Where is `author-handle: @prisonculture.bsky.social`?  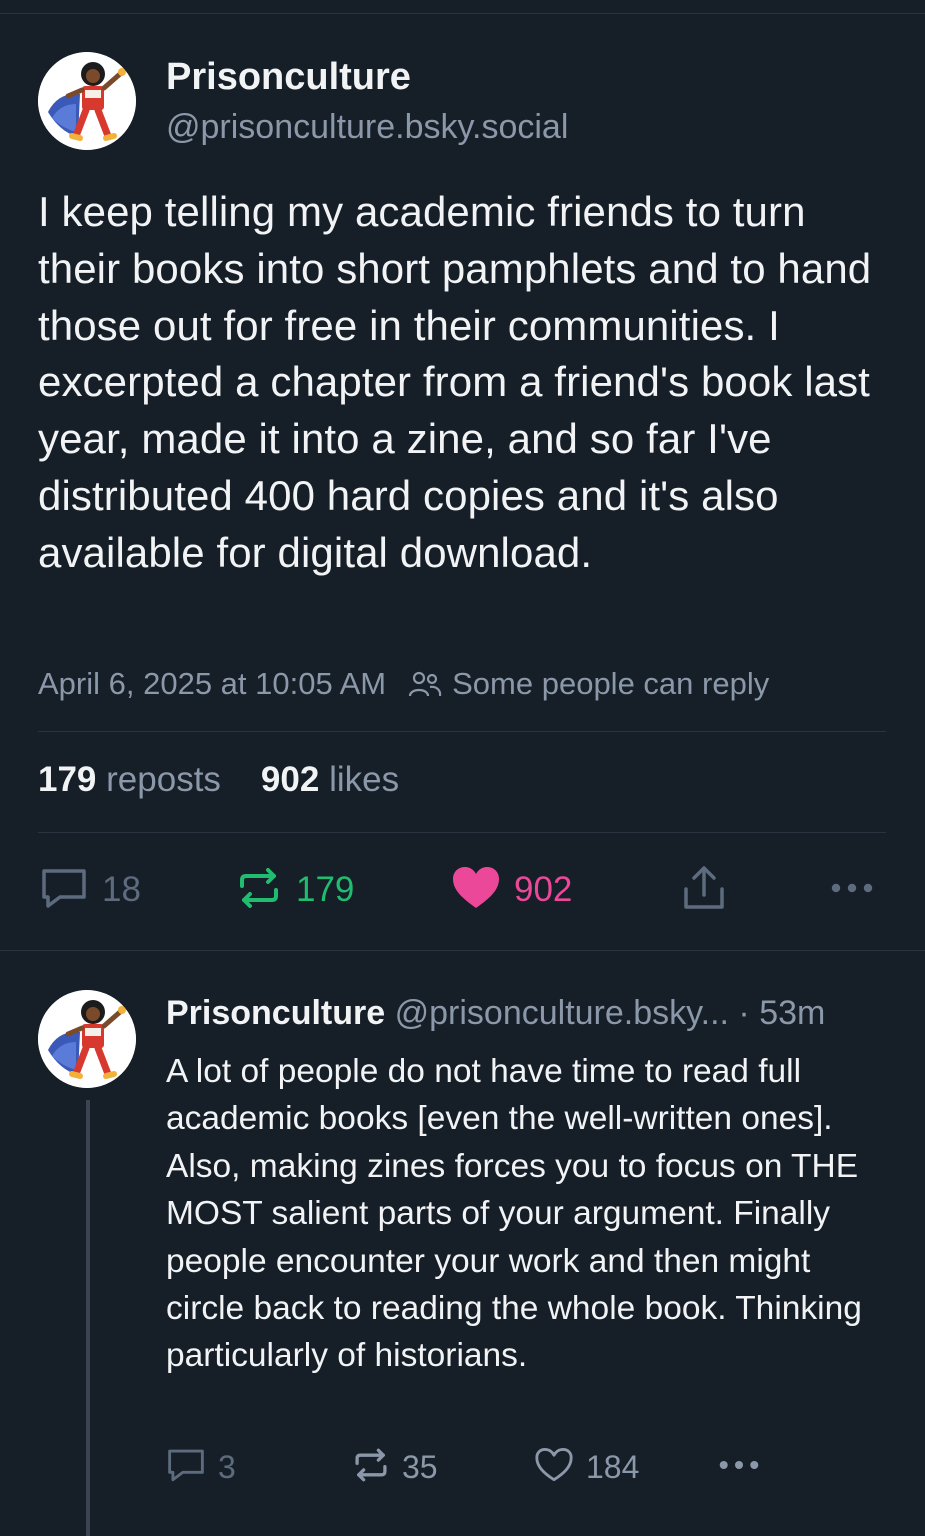
author-handle: @prisonculture.bsky.social is located at coordinates (367, 127).